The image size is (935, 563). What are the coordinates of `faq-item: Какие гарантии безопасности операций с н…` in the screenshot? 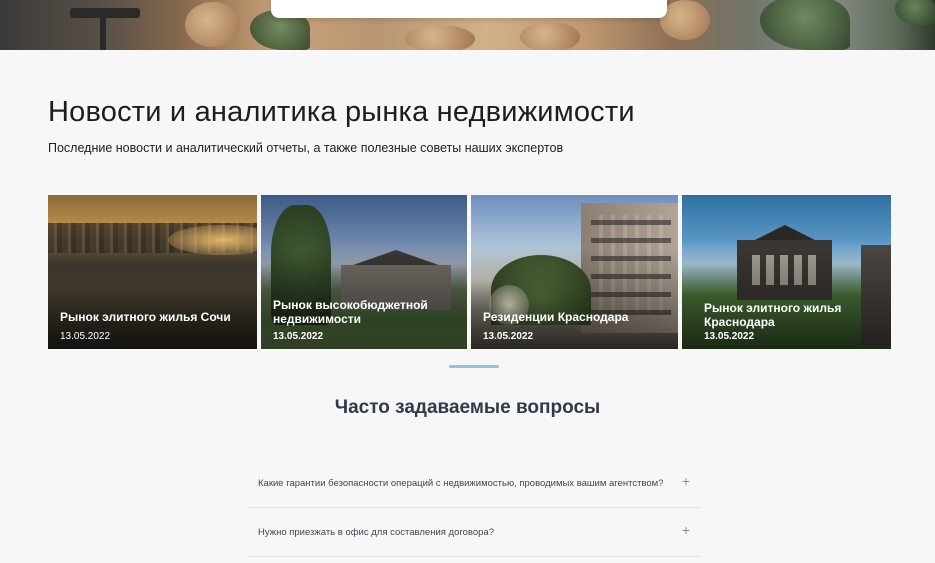 It's located at (474, 483).